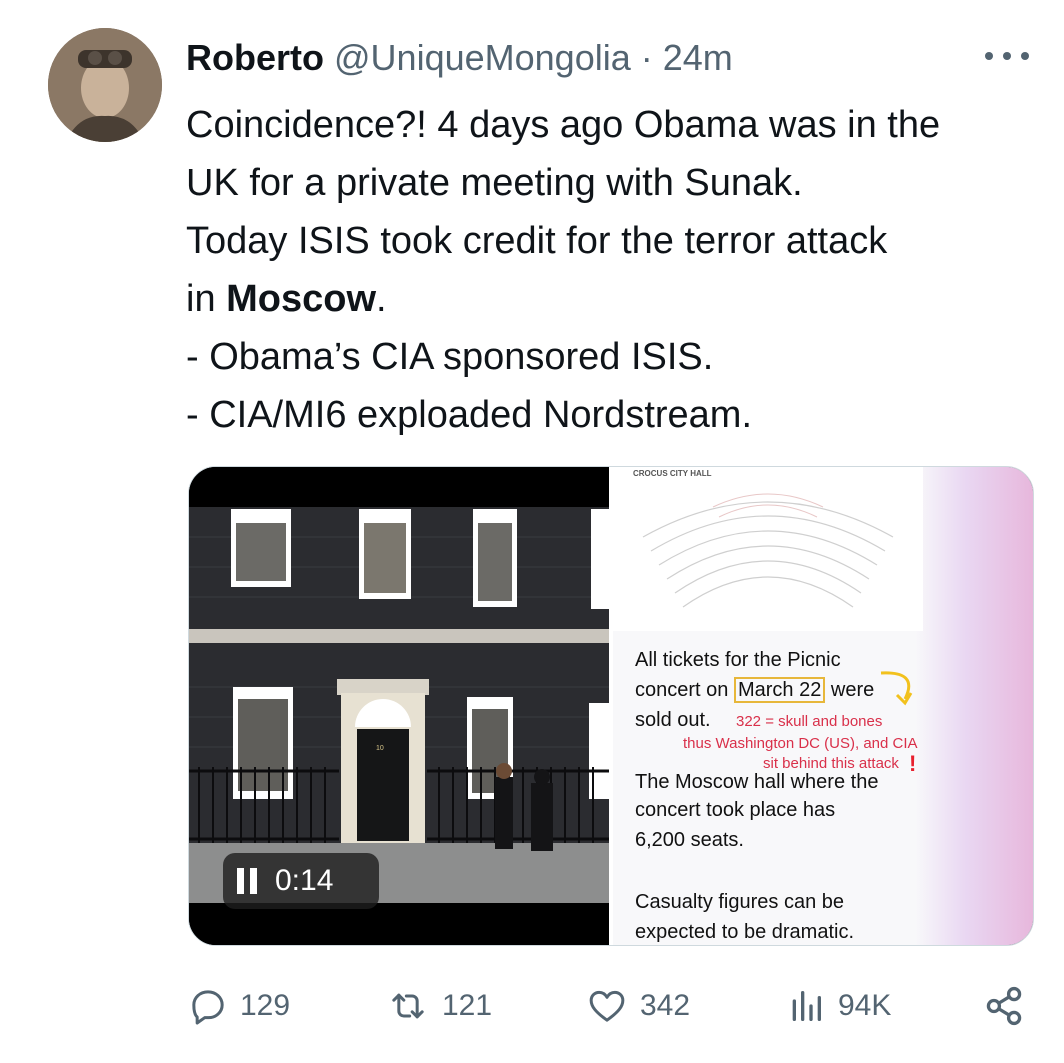  I want to click on share-button, so click(1004, 1006).